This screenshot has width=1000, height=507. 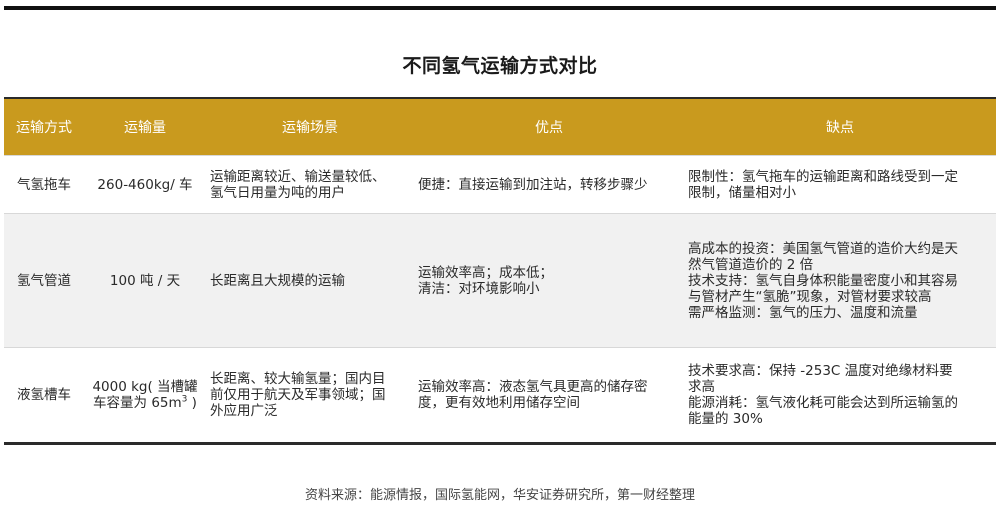 I want to click on cell-pros-line: 运输效率高；成本低；, so click(x=485, y=272).